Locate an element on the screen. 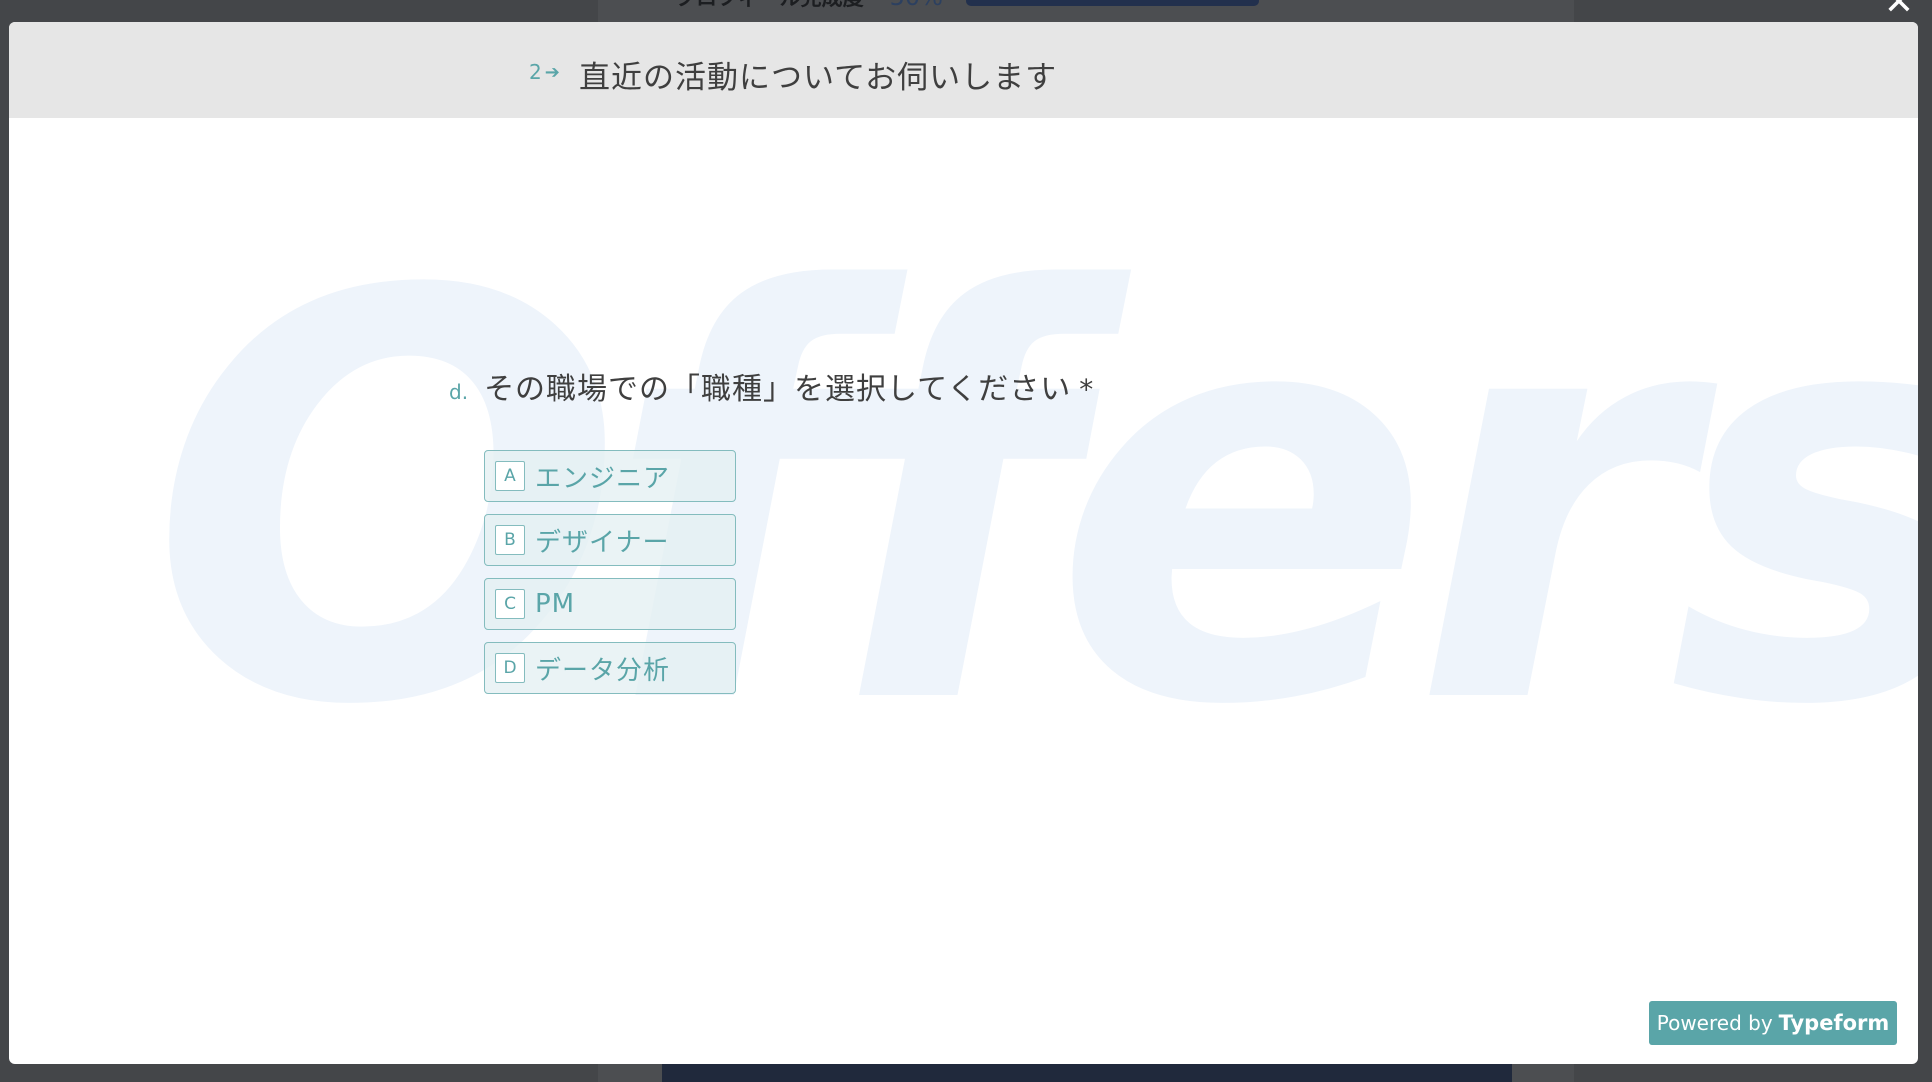  question-group-title: 直近の活動についてお伺いします is located at coordinates (818, 78).